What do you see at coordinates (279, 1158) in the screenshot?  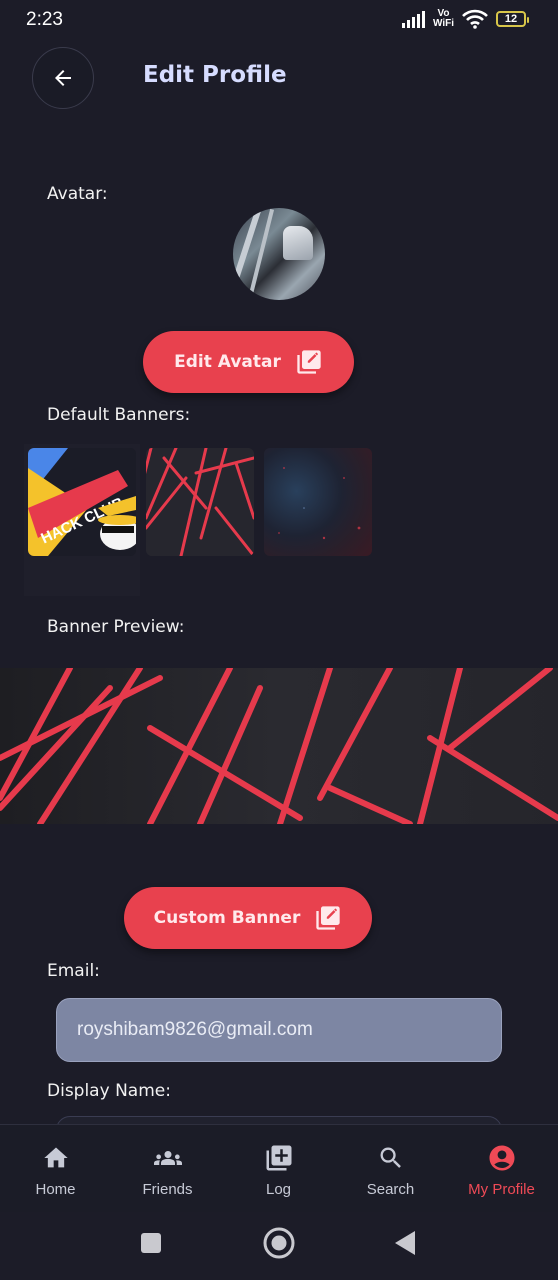 I see `add-box-icon` at bounding box center [279, 1158].